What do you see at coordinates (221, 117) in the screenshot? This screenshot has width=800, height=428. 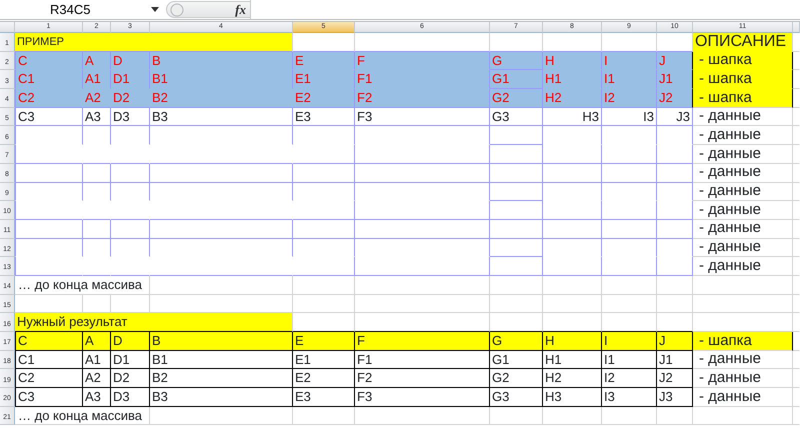 I see `table-cell: B3` at bounding box center [221, 117].